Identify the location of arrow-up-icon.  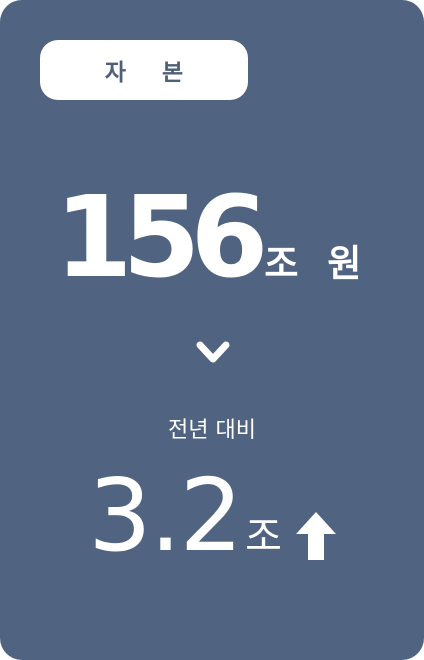
(315, 536).